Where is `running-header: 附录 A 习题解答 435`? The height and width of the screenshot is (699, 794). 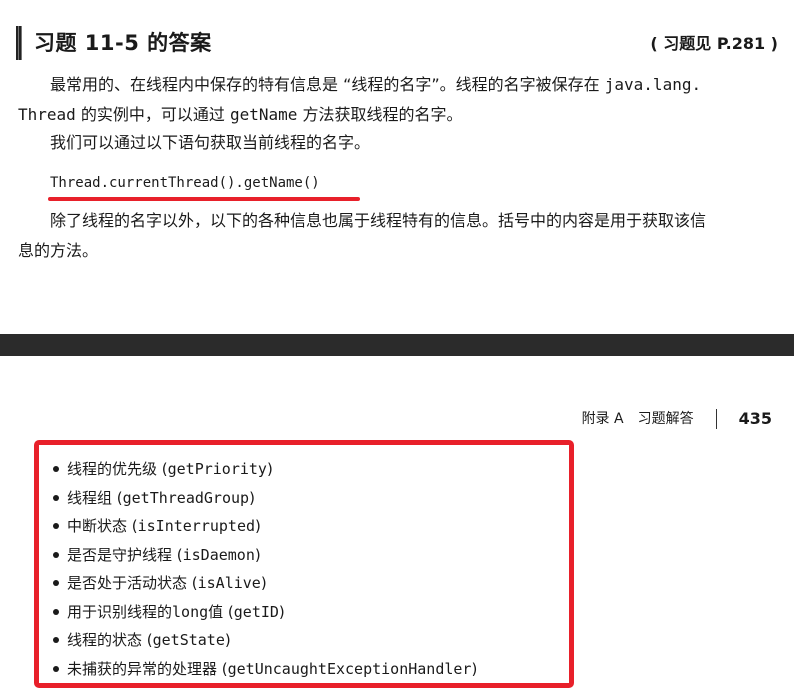 running-header: 附录 A 习题解答 435 is located at coordinates (677, 419).